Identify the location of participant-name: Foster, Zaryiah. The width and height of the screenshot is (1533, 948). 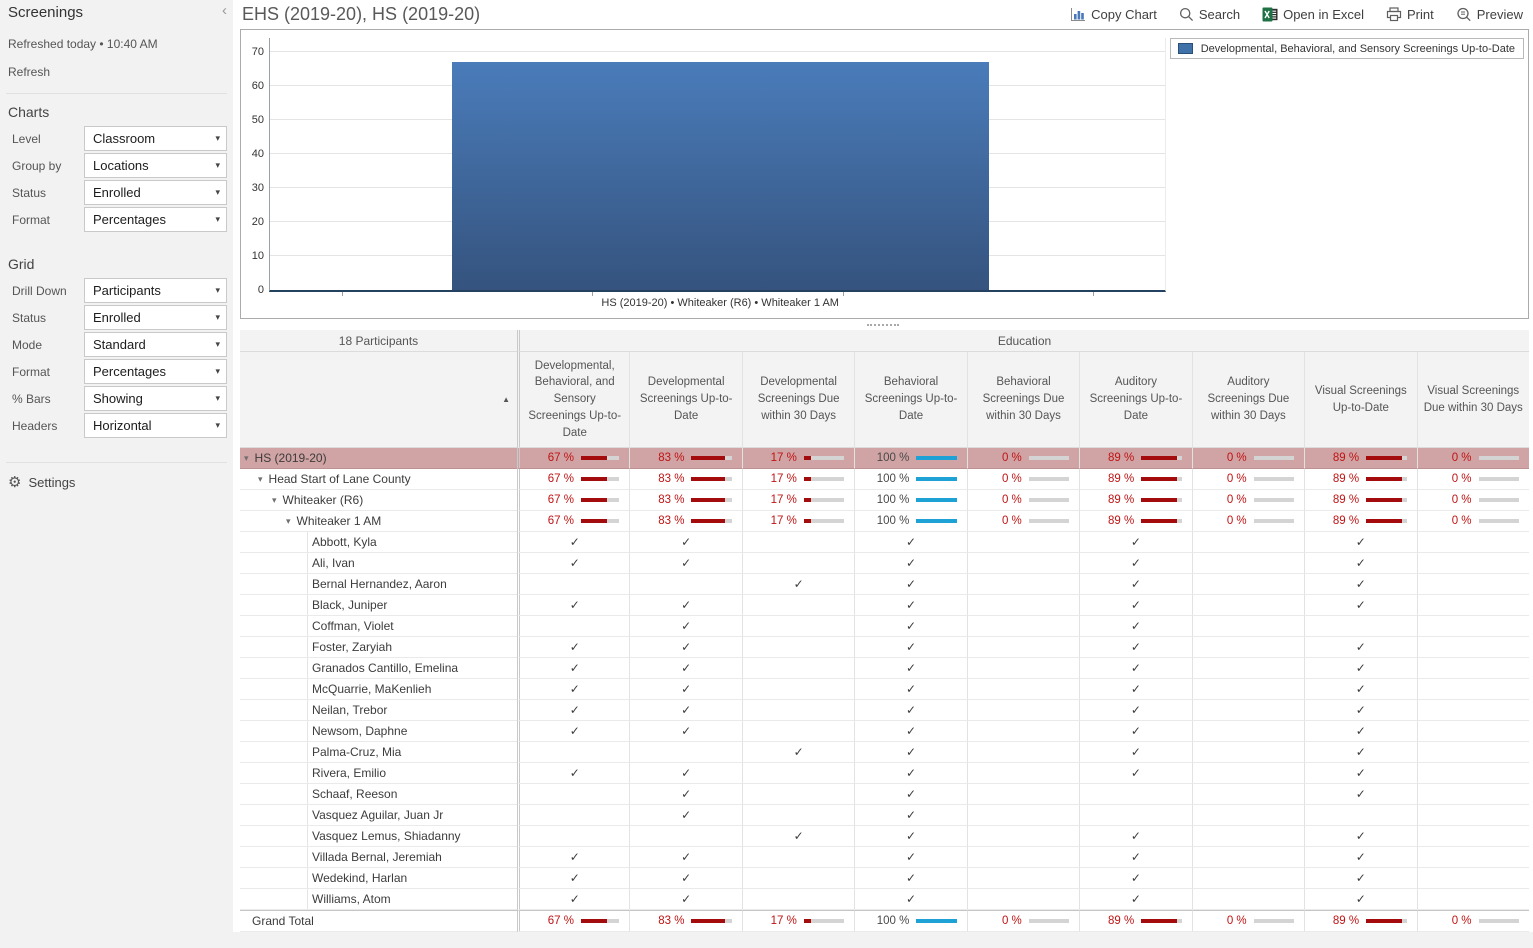
(352, 647).